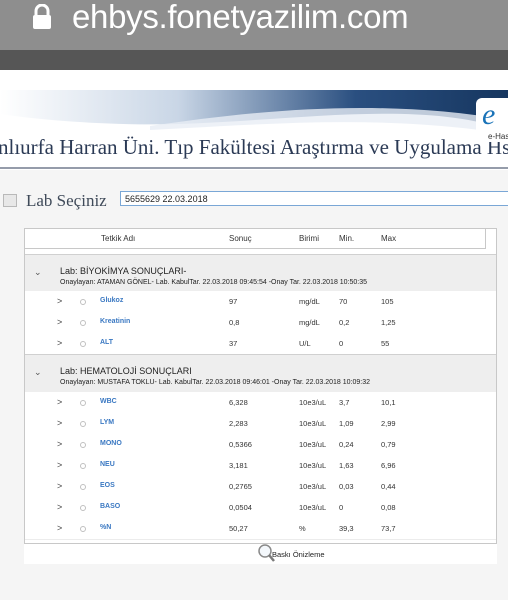 This screenshot has width=508, height=600. Describe the element at coordinates (260, 553) in the screenshot. I see `grid-footer: Baskı Önizleme` at that location.